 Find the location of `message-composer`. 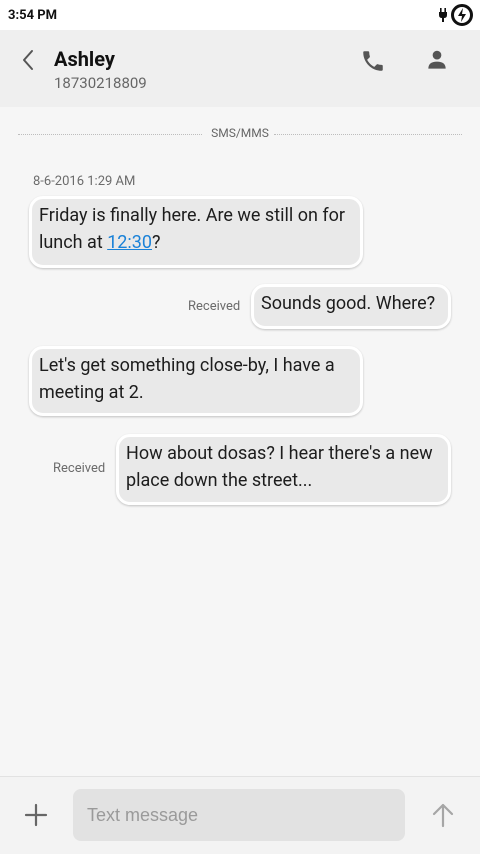

message-composer is located at coordinates (240, 815).